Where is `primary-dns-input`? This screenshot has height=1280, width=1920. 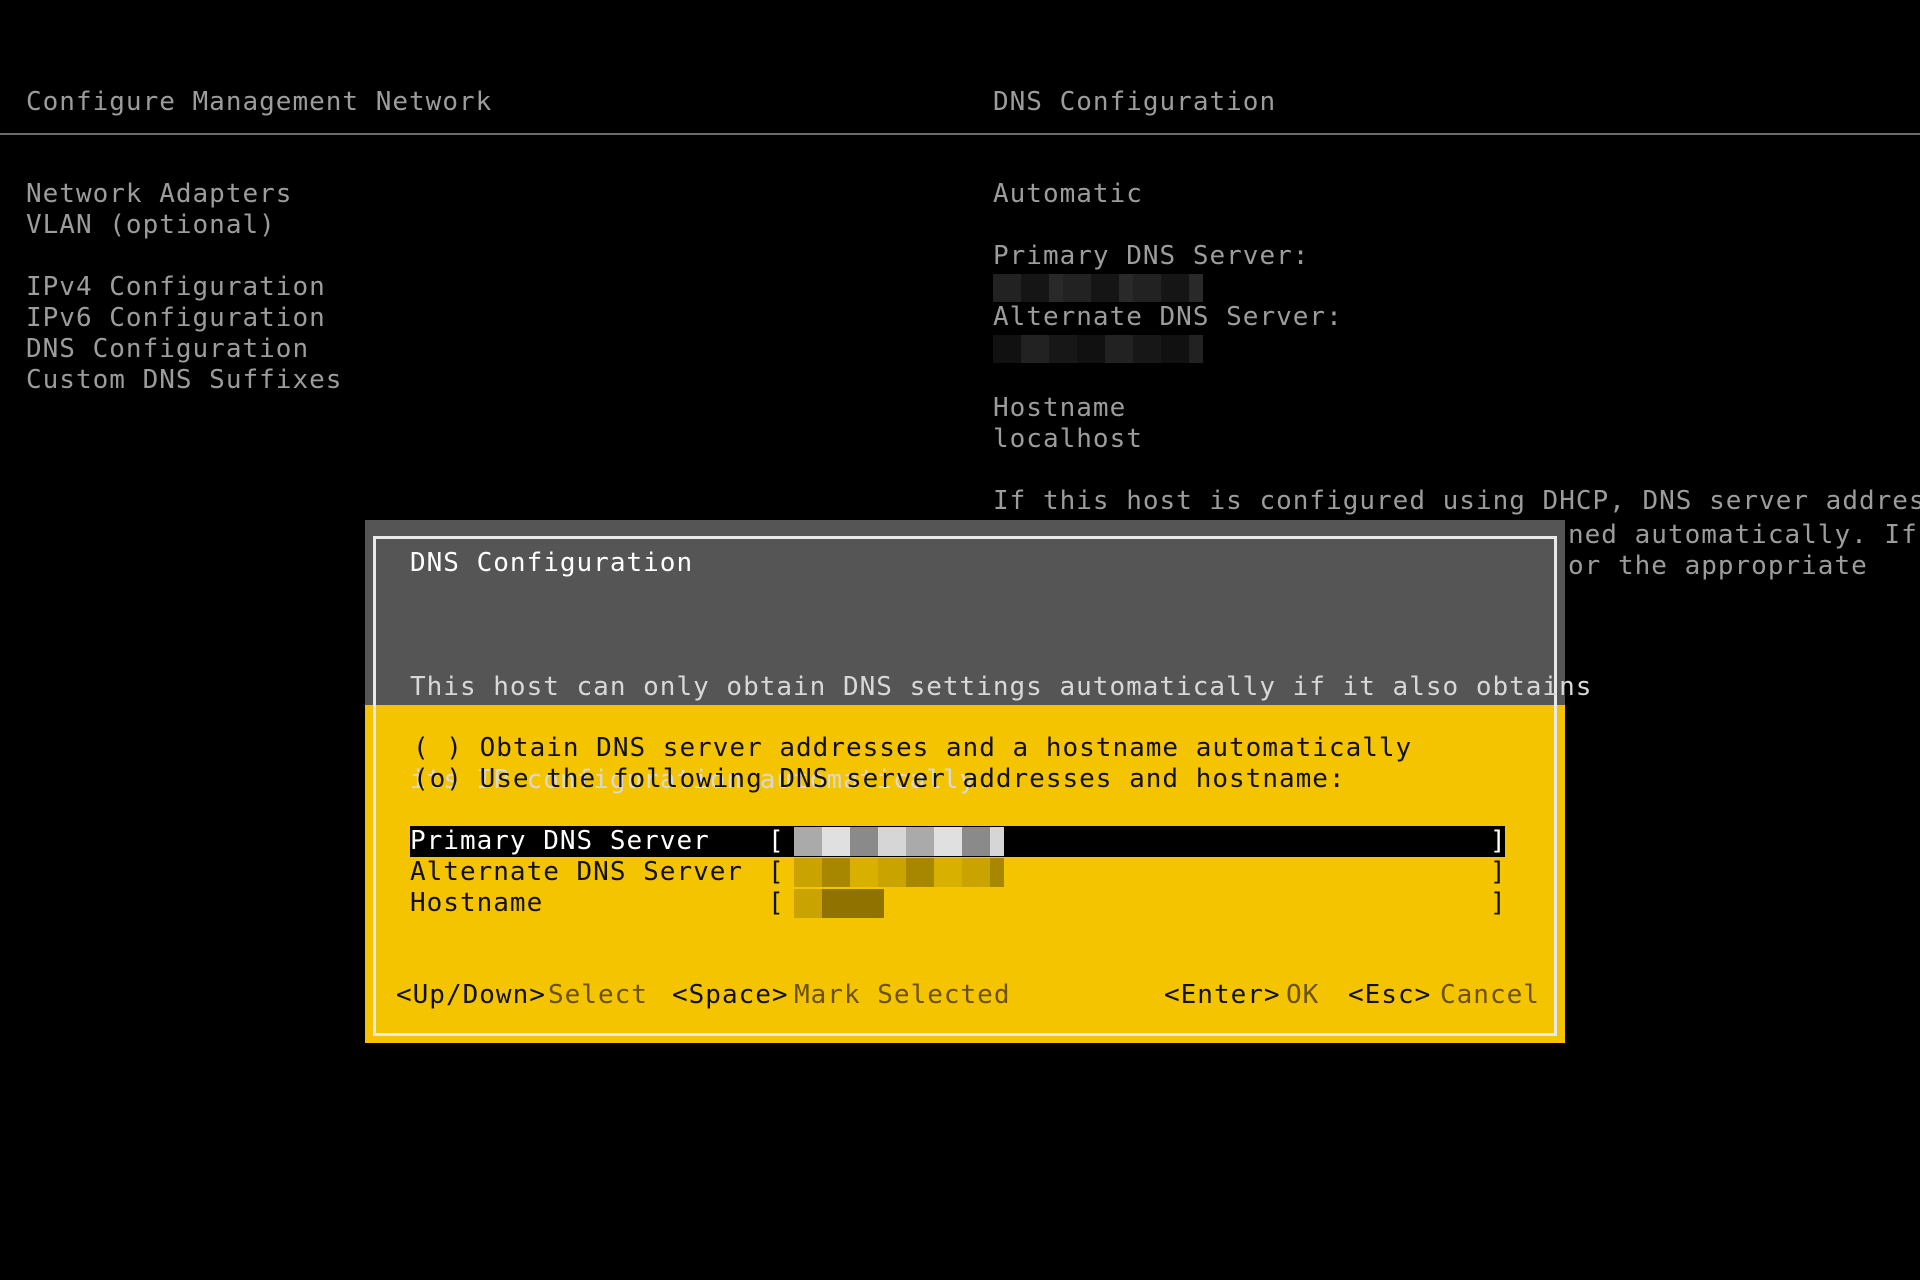
primary-dns-input is located at coordinates (899, 841).